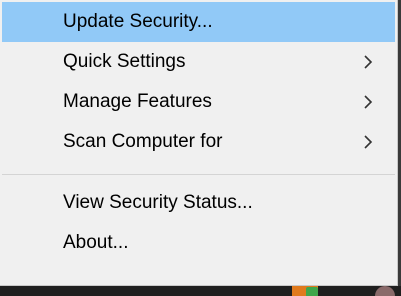  What do you see at coordinates (312, 291) in the screenshot?
I see `tray-security-icon` at bounding box center [312, 291].